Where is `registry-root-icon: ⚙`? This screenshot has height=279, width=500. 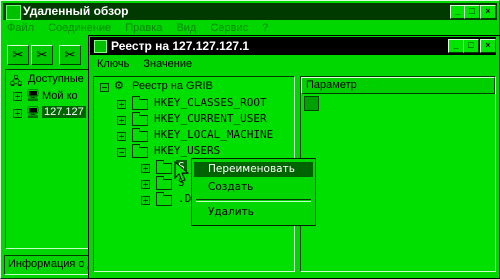 registry-root-icon: ⚙ is located at coordinates (119, 86).